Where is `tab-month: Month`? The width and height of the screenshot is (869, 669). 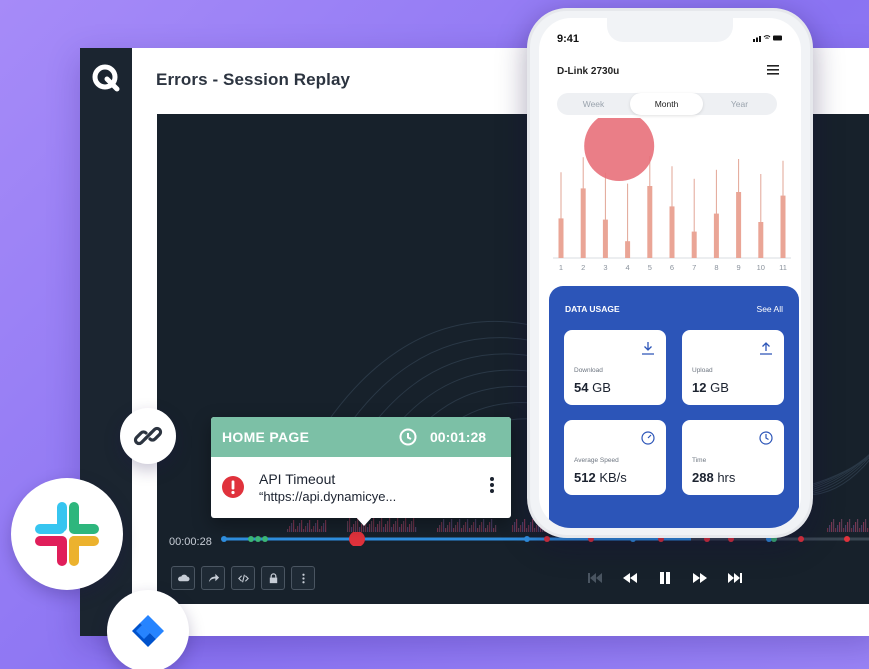 tab-month: Month is located at coordinates (666, 104).